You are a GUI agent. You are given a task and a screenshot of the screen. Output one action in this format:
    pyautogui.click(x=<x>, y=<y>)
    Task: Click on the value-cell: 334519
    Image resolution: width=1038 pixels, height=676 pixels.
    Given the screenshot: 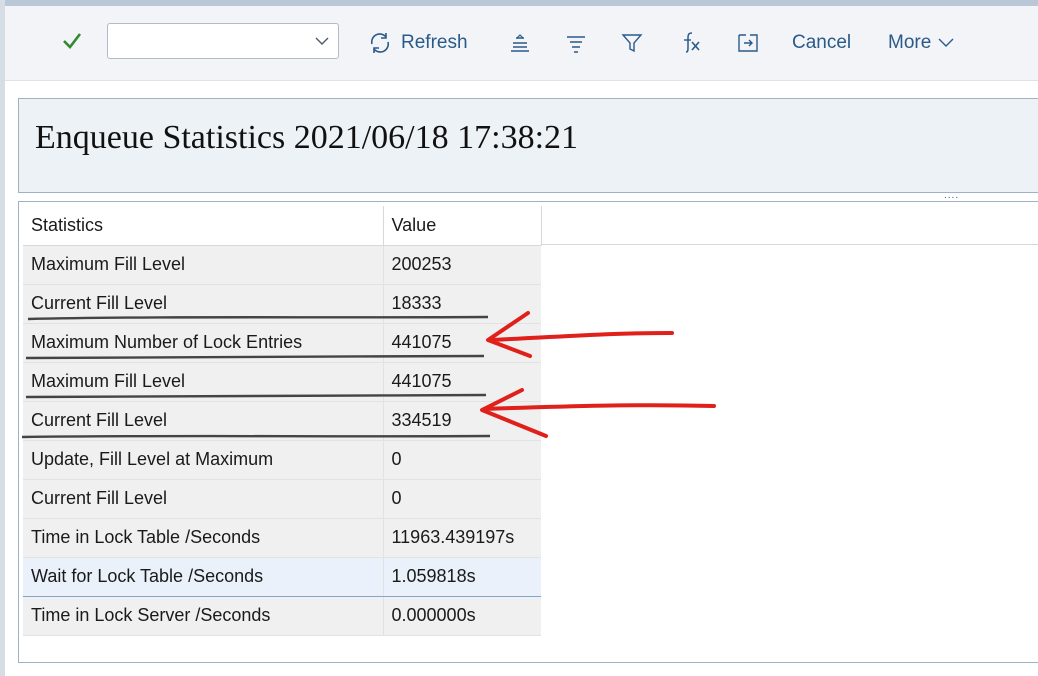 What is the action you would take?
    pyautogui.click(x=462, y=421)
    